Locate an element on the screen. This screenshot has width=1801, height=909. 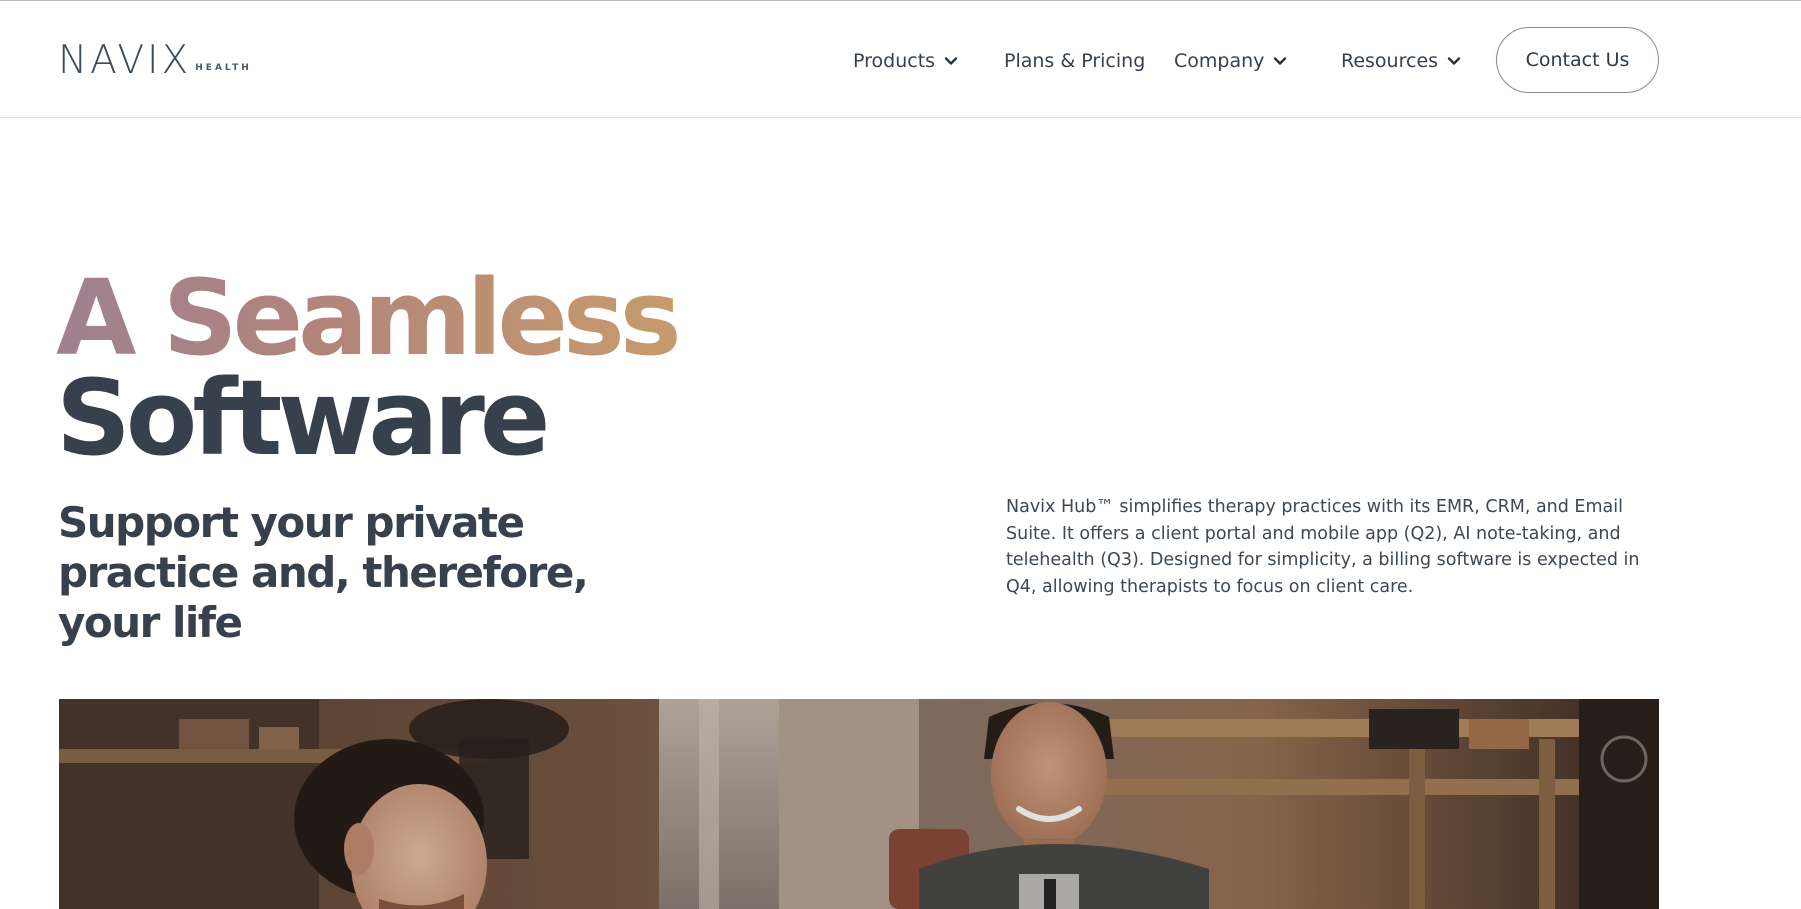
hero-title: A Seamless Software is located at coordinates (369, 368).